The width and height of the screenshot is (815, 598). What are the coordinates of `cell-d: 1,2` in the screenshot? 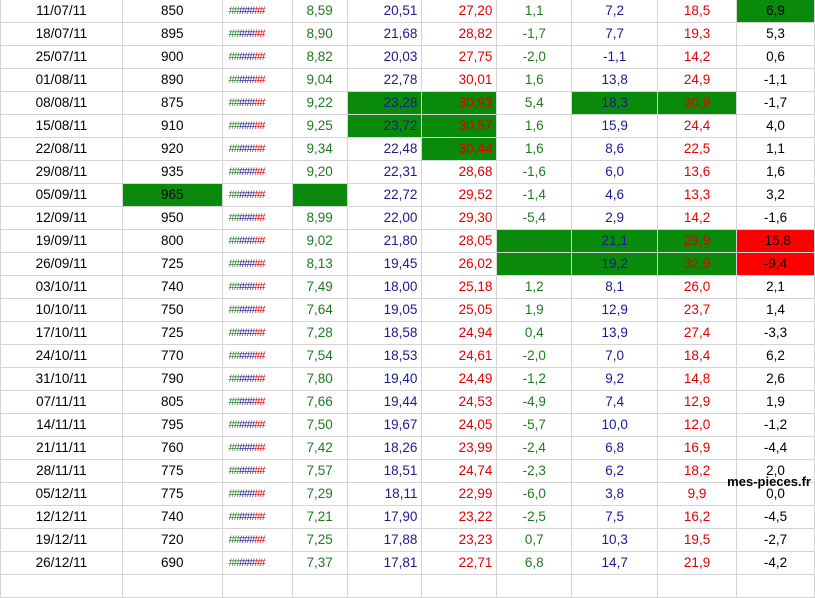 It's located at (534, 287).